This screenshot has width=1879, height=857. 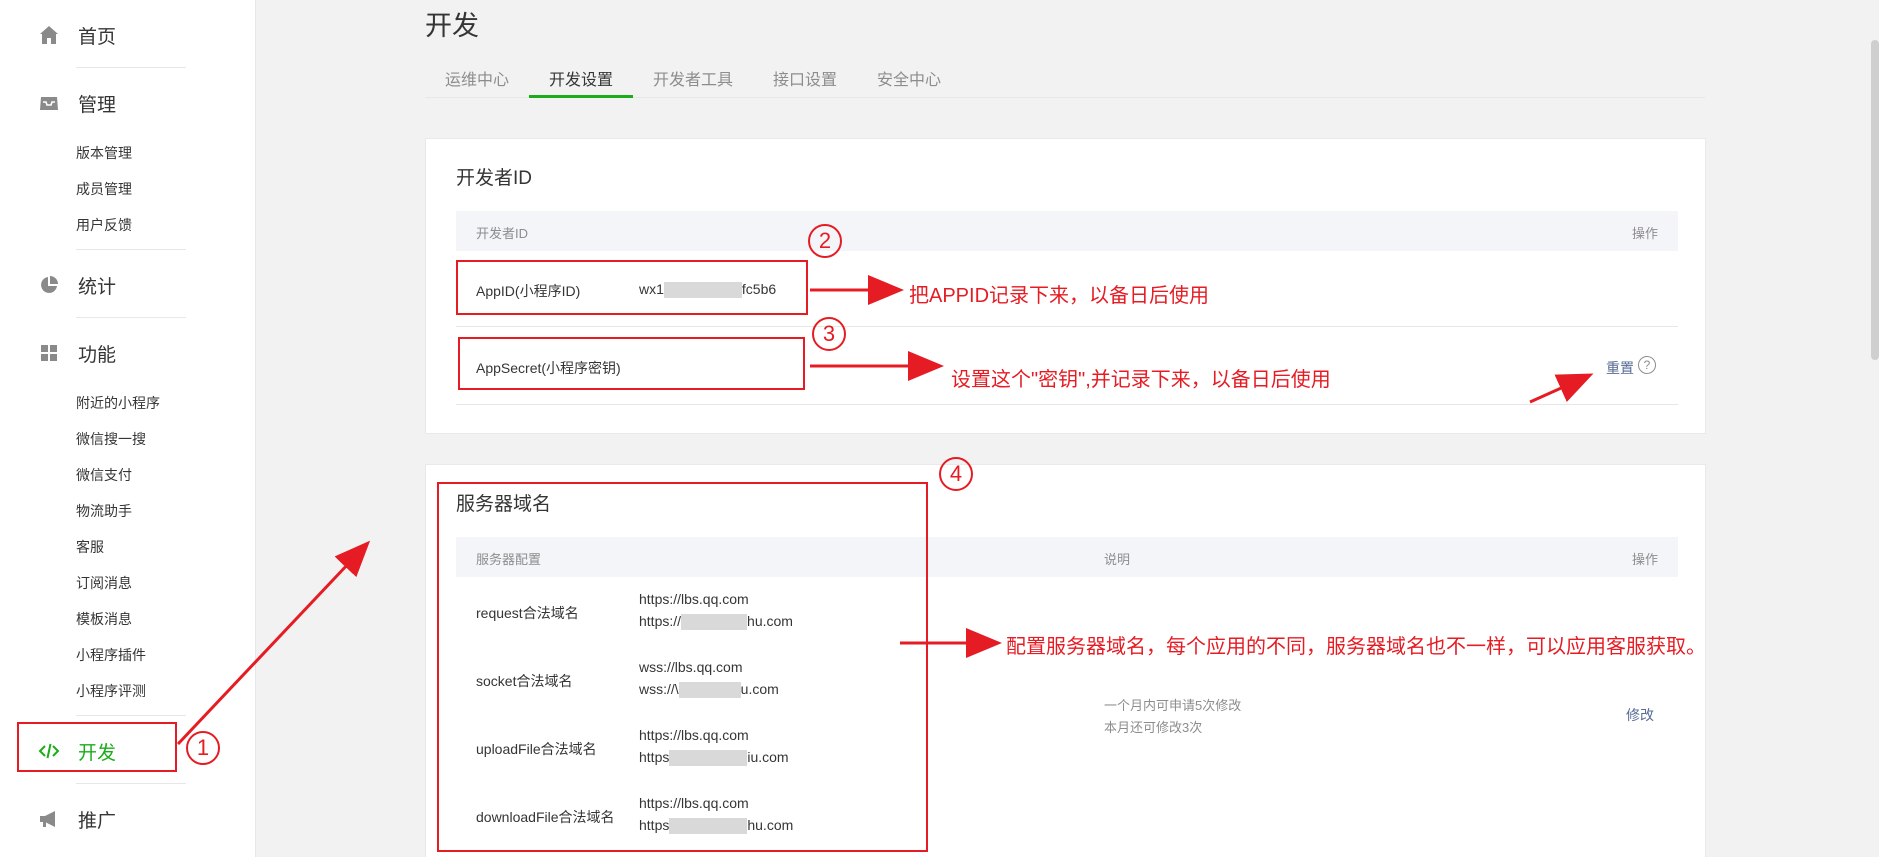 I want to click on pie-chart-icon, so click(x=49, y=285).